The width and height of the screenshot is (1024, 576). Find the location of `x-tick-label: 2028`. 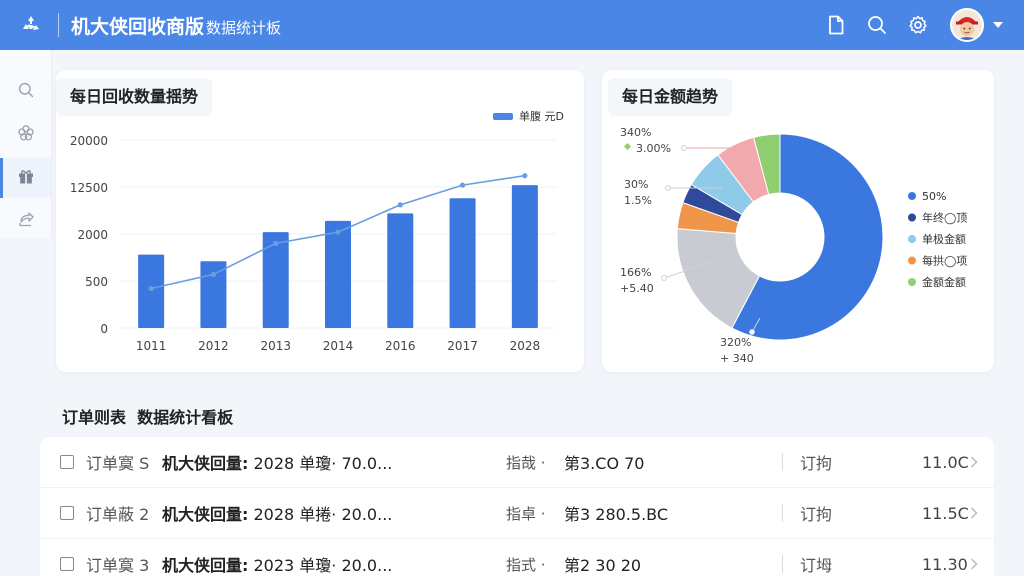

x-tick-label: 2028 is located at coordinates (525, 346).